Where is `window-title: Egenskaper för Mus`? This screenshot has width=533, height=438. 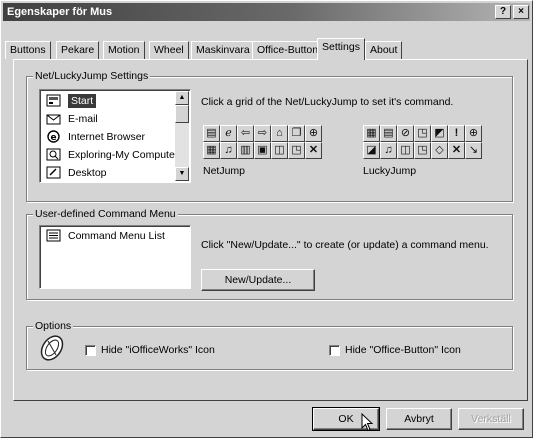 window-title: Egenskaper för Mus is located at coordinates (60, 12).